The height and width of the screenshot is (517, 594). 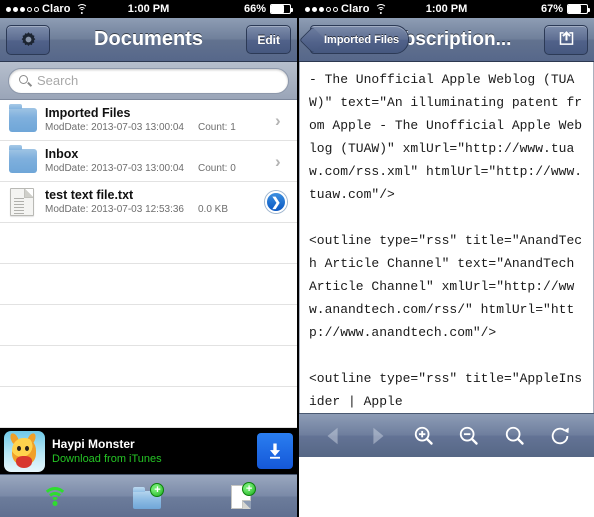 I want to click on settings-button, so click(x=28, y=39).